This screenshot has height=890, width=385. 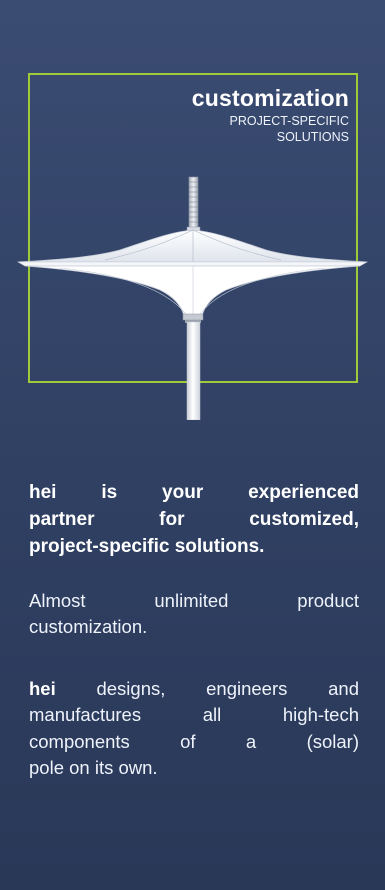 I want to click on customization-line-2: customization., so click(x=88, y=627).